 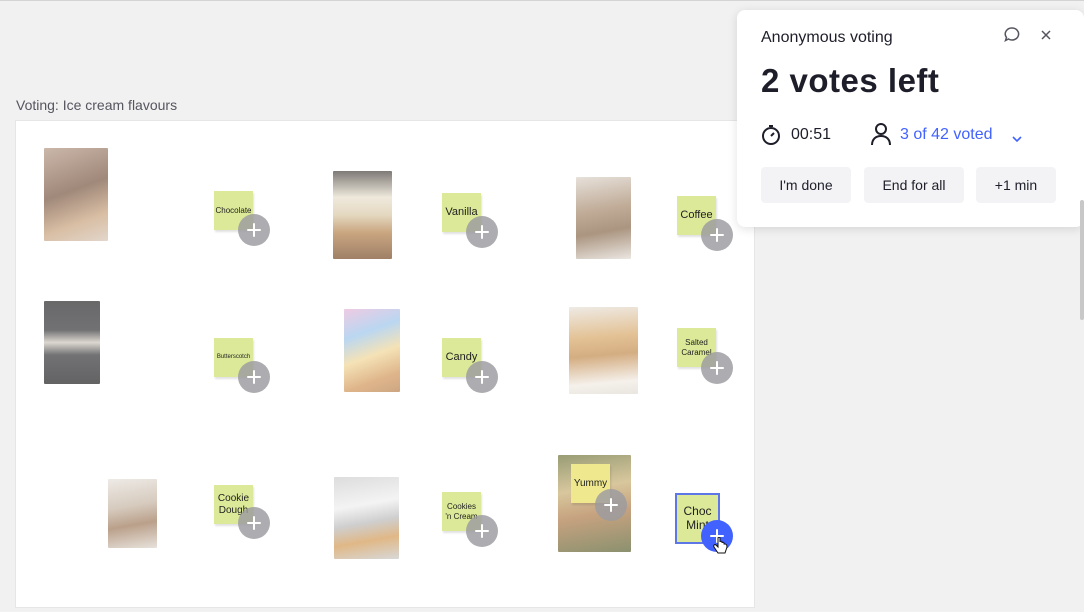 I want to click on end-for-all-button: End for all, so click(x=914, y=185).